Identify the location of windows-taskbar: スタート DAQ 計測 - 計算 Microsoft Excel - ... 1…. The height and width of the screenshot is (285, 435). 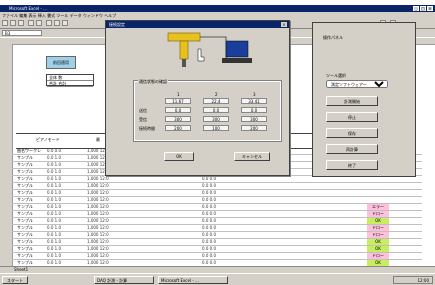
(217, 279).